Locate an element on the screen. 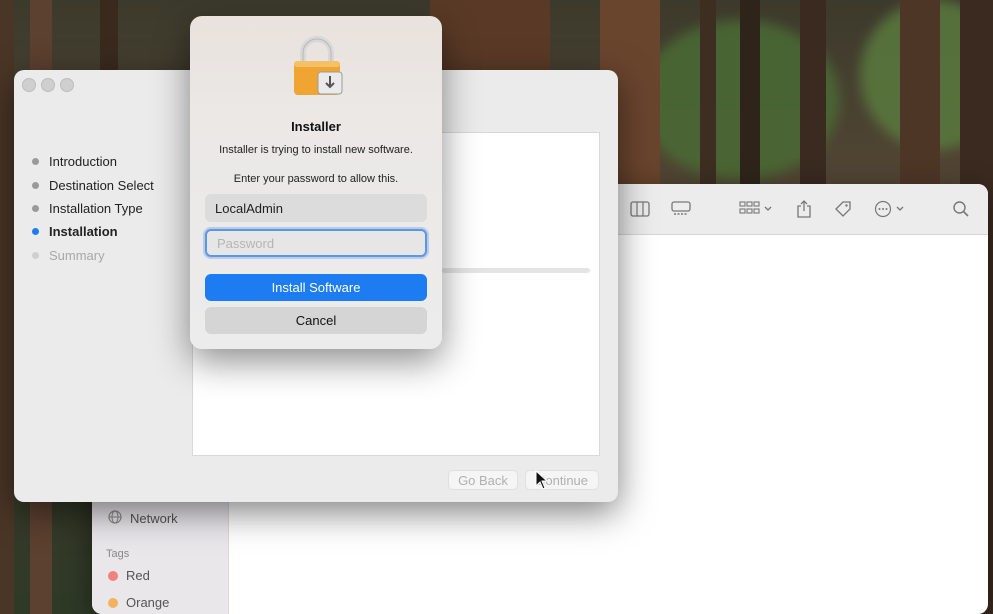 Image resolution: width=993 pixels, height=614 pixels. install-progress-bar is located at coordinates (516, 270).